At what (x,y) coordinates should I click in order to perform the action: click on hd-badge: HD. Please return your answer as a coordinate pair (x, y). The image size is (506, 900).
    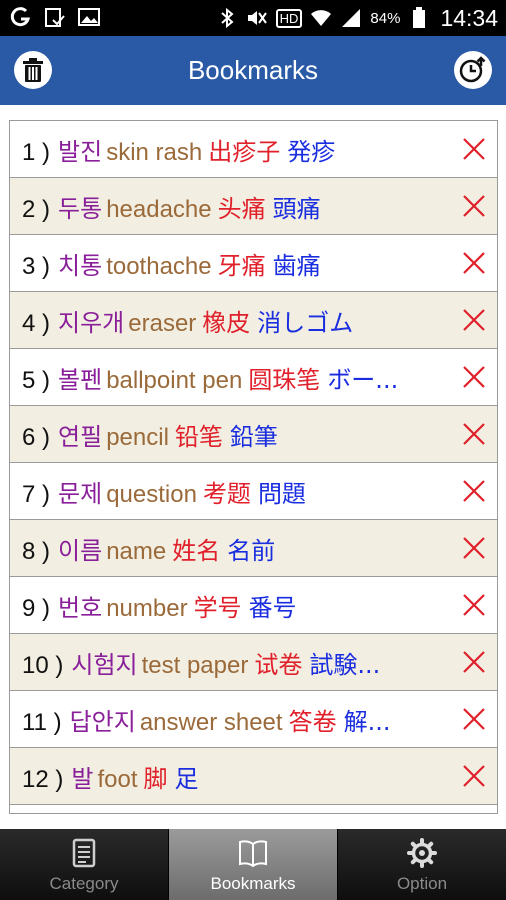
    Looking at the image, I should click on (289, 18).